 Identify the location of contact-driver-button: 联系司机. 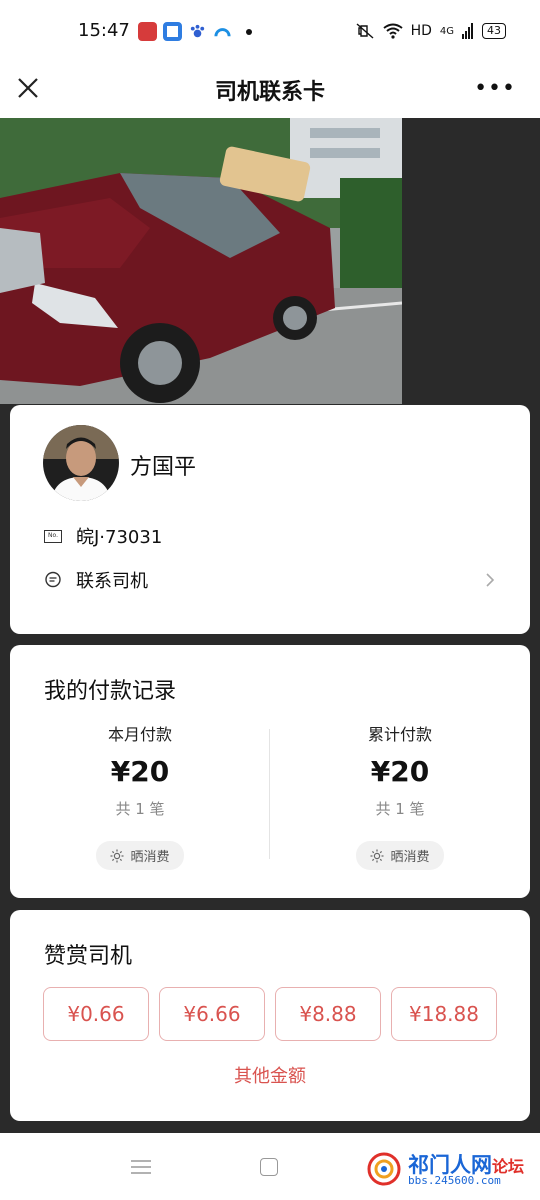
(270, 580).